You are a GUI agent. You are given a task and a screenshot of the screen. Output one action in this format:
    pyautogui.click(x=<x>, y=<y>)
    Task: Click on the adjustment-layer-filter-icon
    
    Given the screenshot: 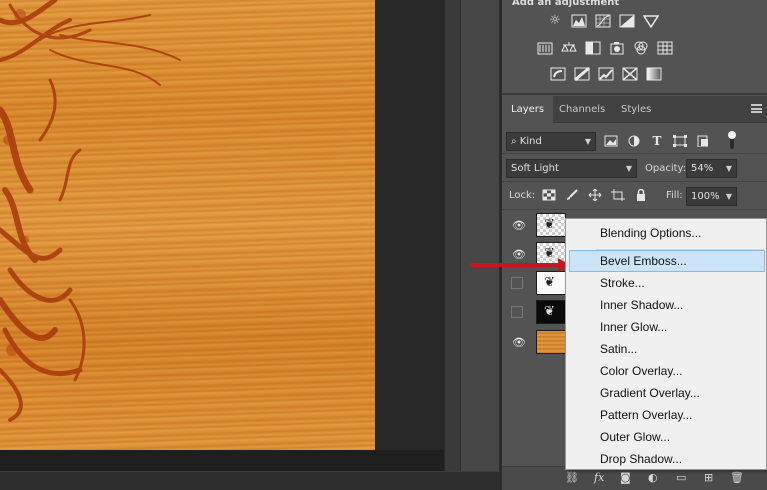 What is the action you would take?
    pyautogui.click(x=634, y=141)
    